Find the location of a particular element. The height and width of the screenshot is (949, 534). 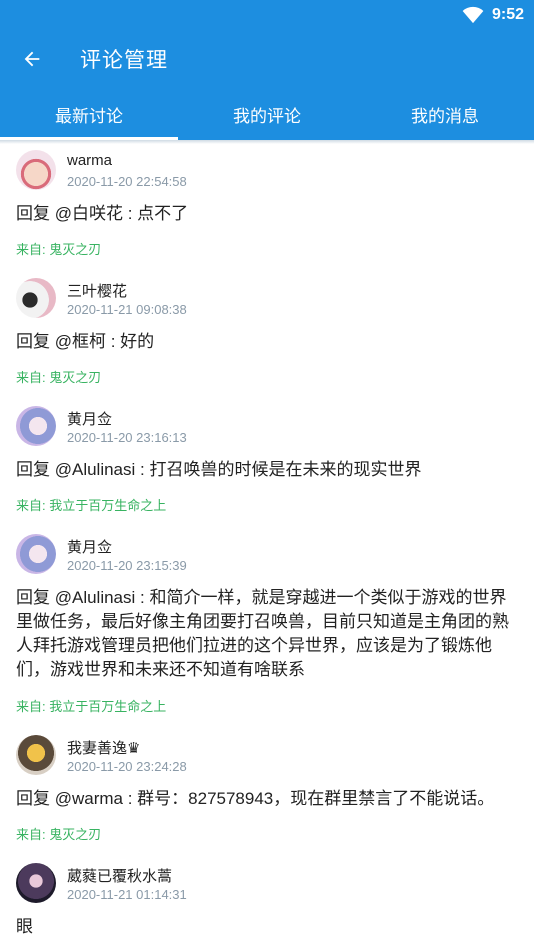

timestamp: 2020-11-20 23:16:13 is located at coordinates (127, 437).